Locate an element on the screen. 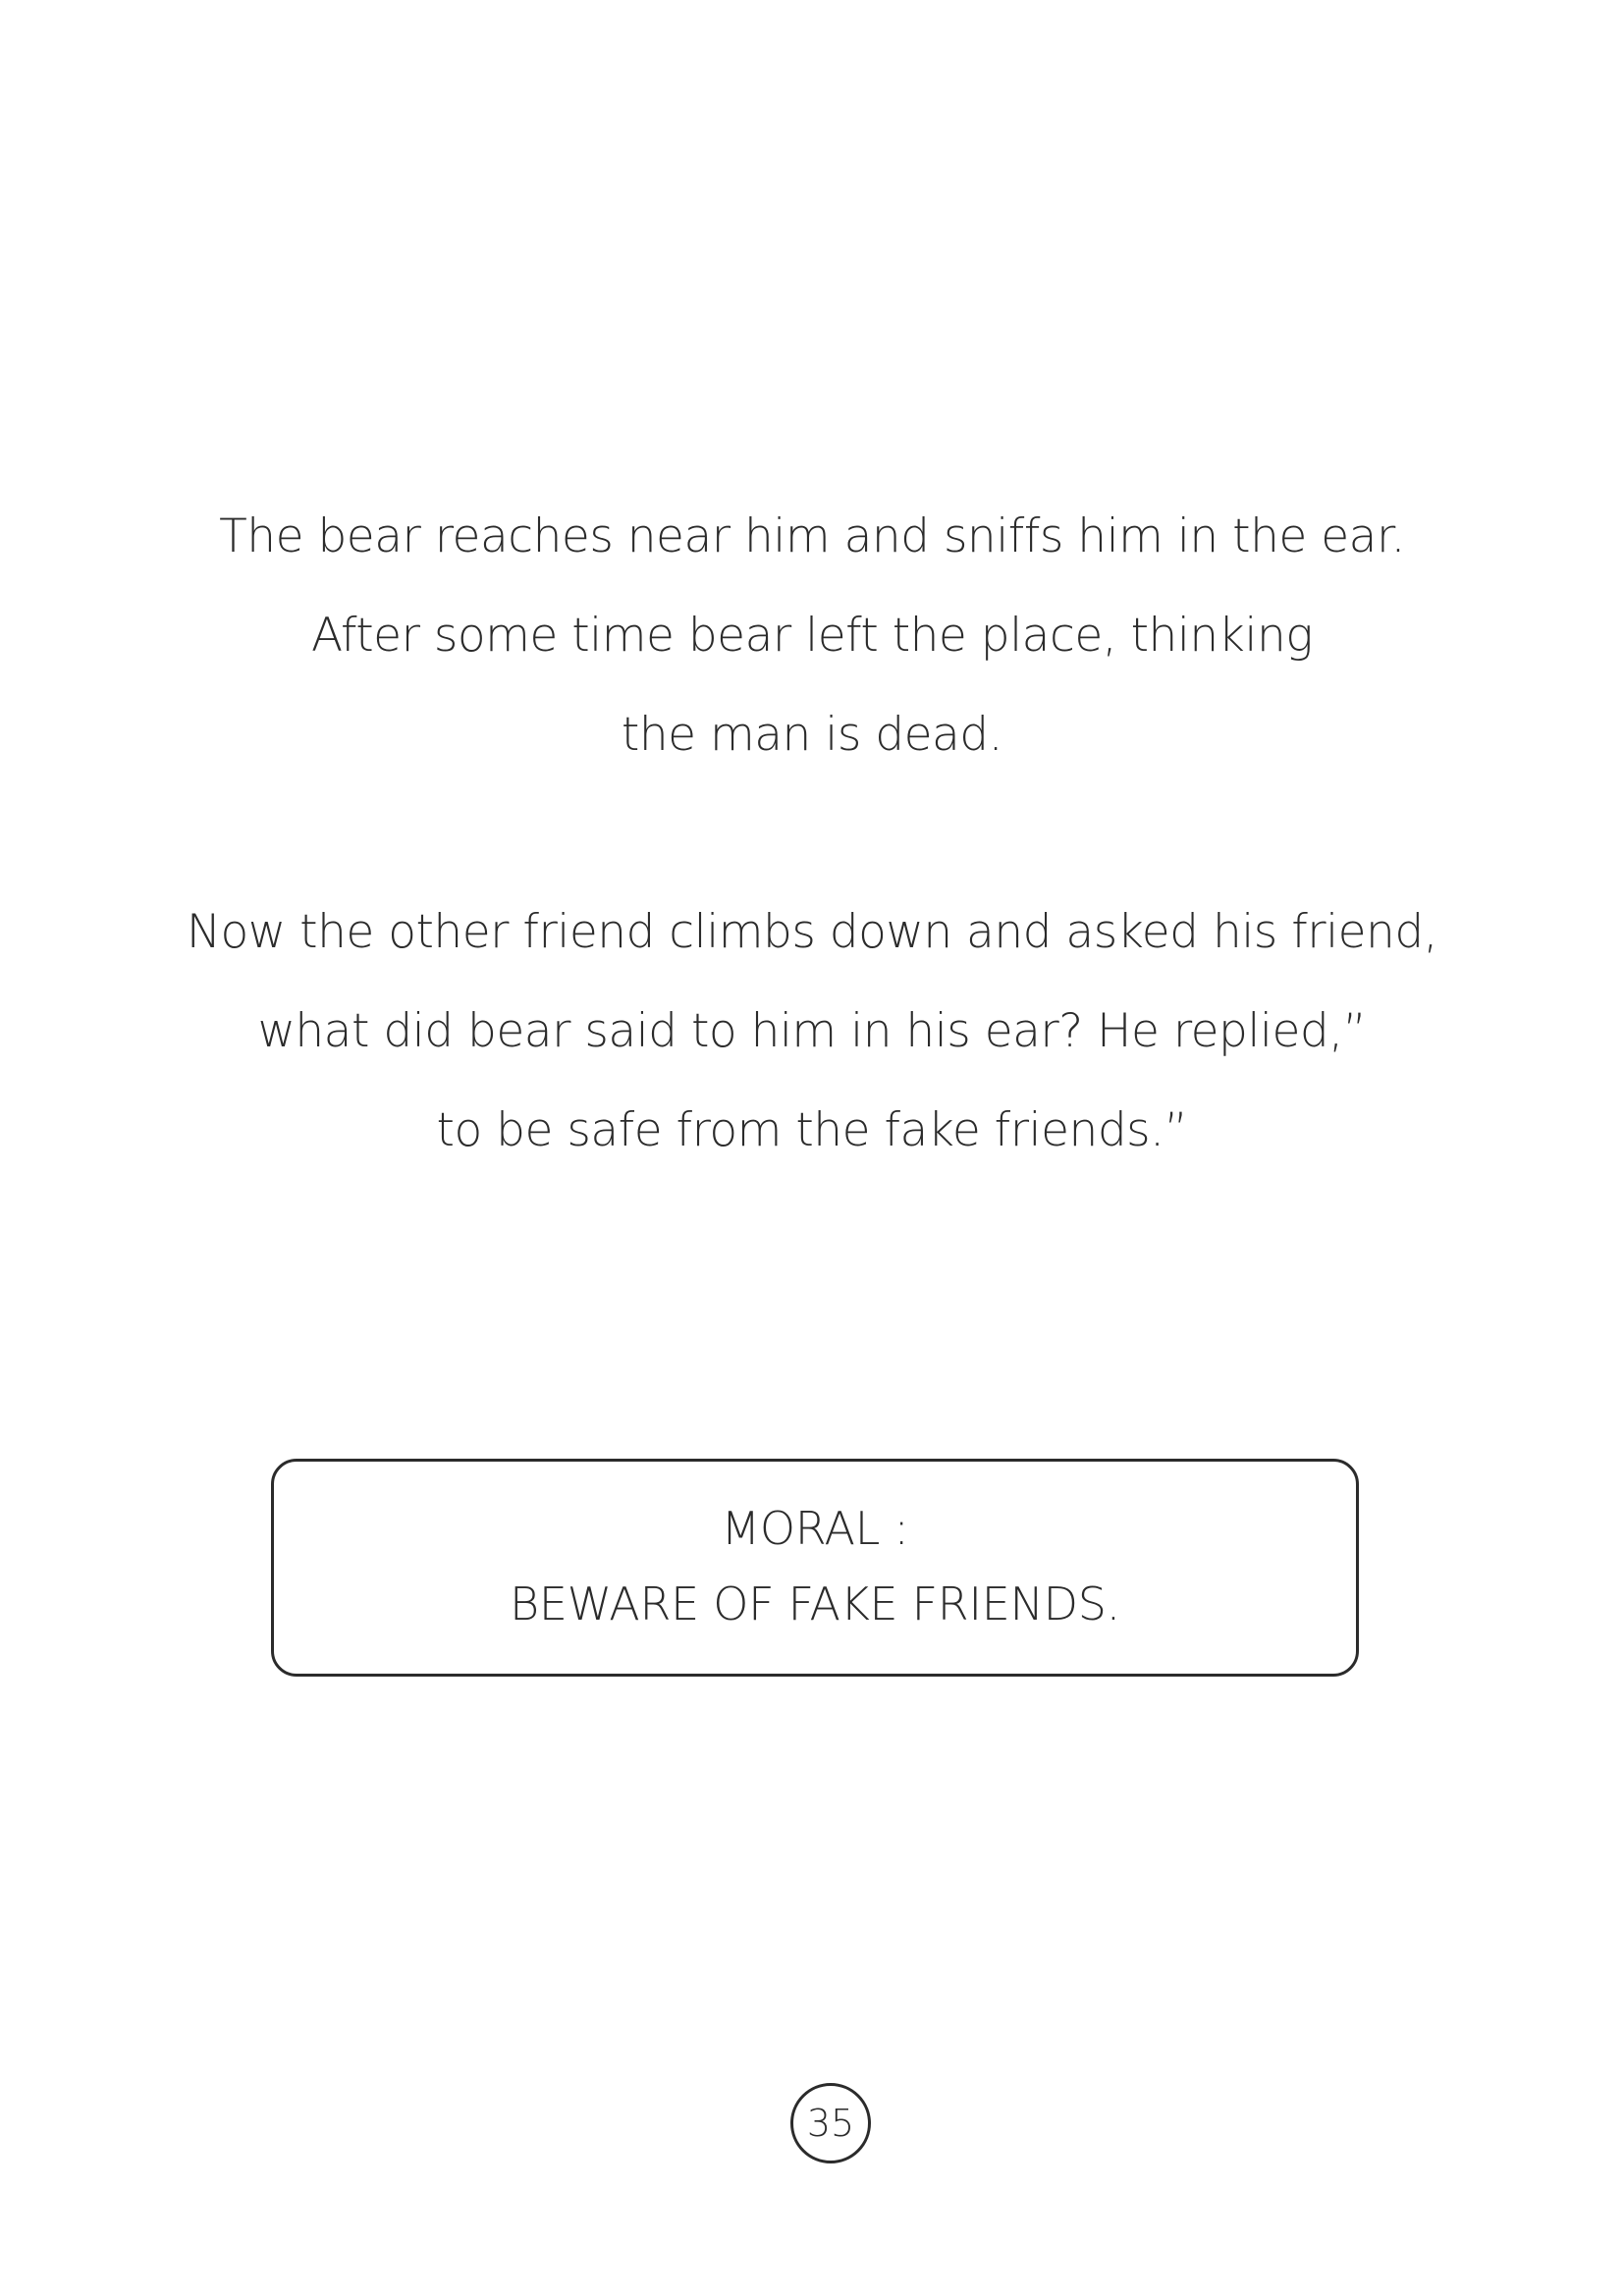  story-line: the man is dead. is located at coordinates (812, 735).